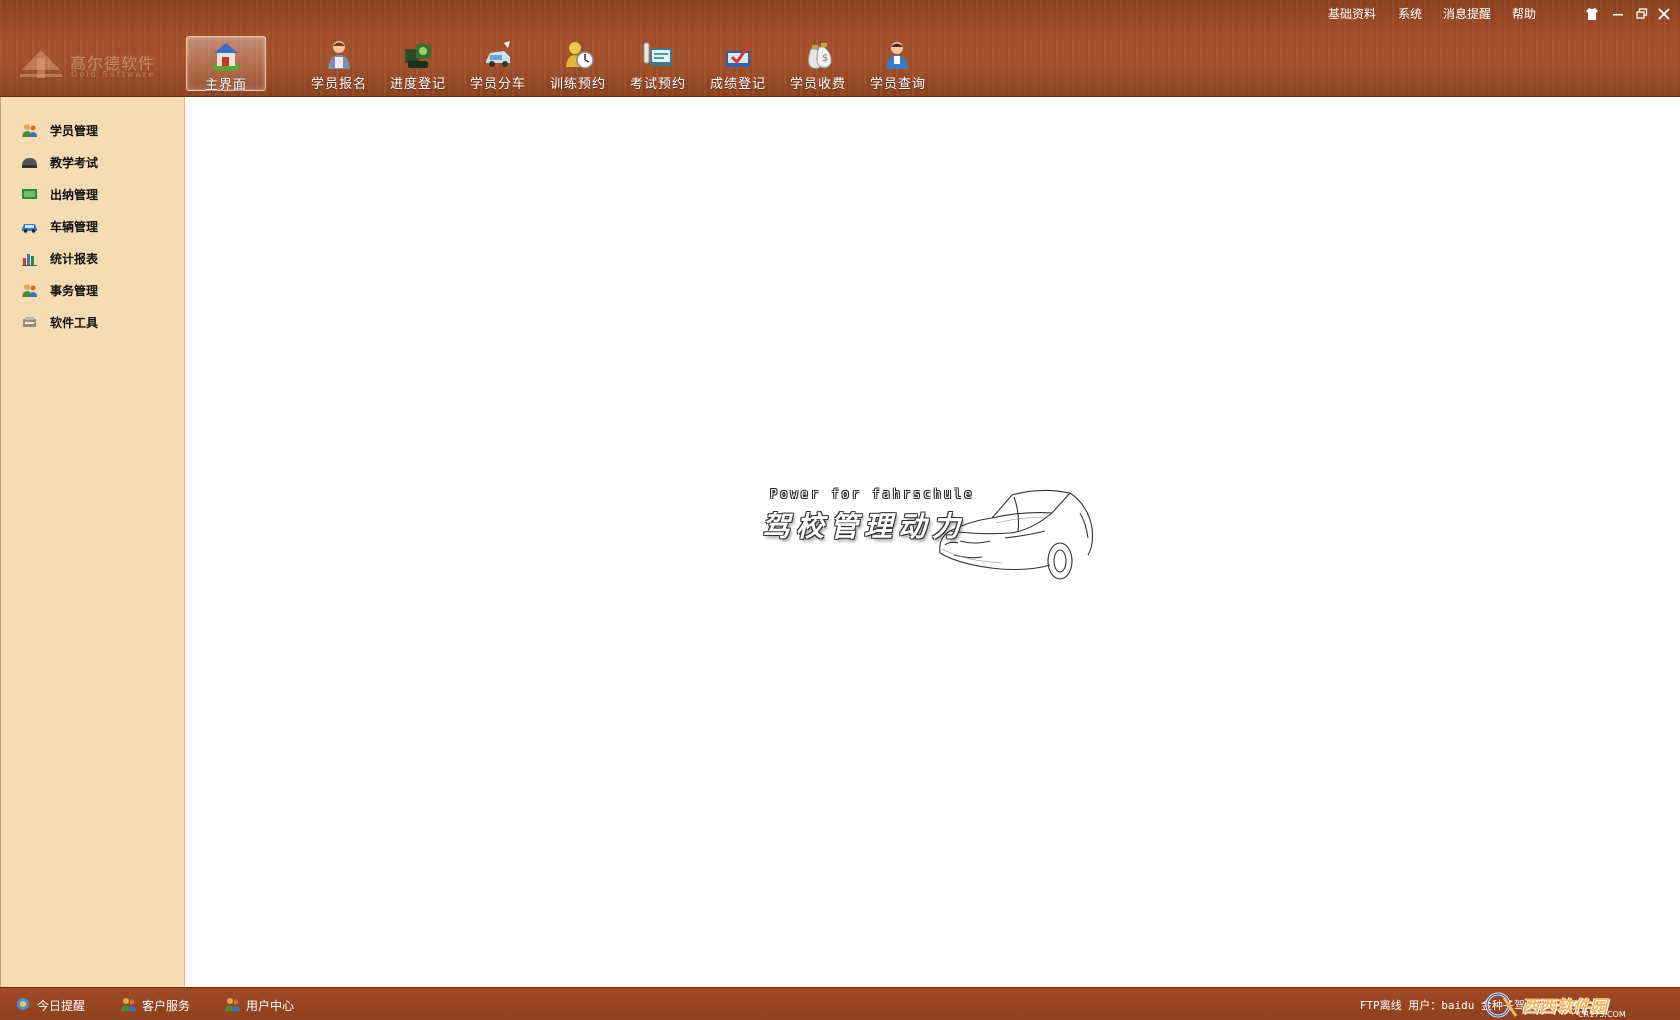  Describe the element at coordinates (270, 1006) in the screenshot. I see `status-label: 用户中心` at that location.